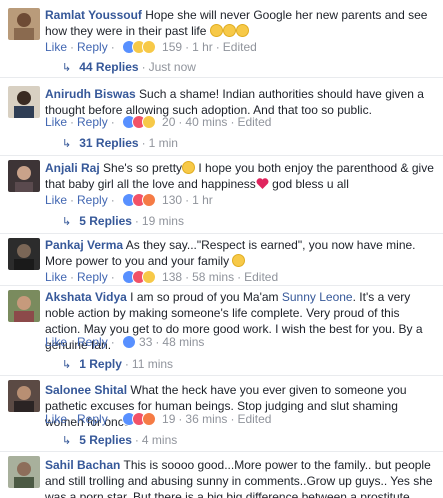 The image size is (443, 498). I want to click on comment-author: Salonee Shital, so click(86, 390).